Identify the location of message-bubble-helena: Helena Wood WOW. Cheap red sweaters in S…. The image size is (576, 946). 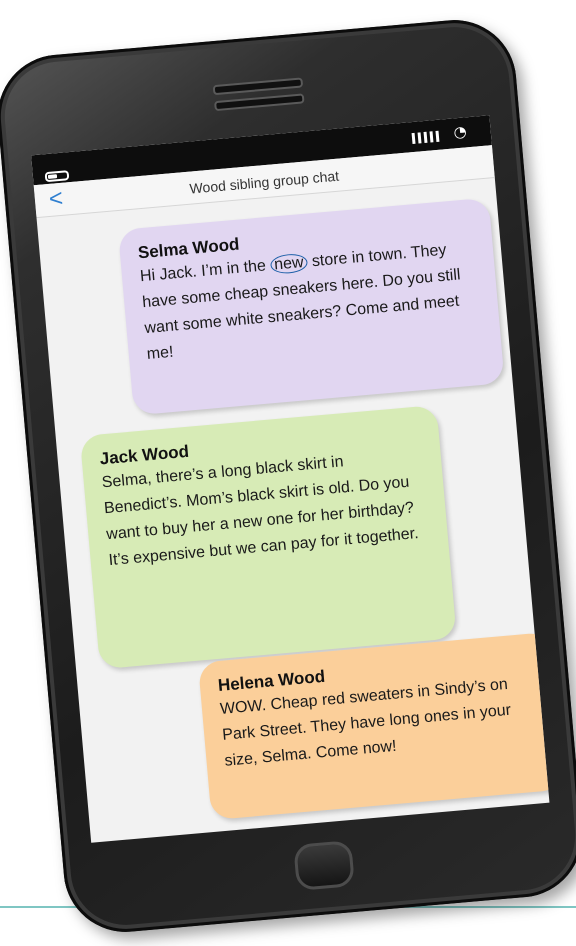
(373, 726).